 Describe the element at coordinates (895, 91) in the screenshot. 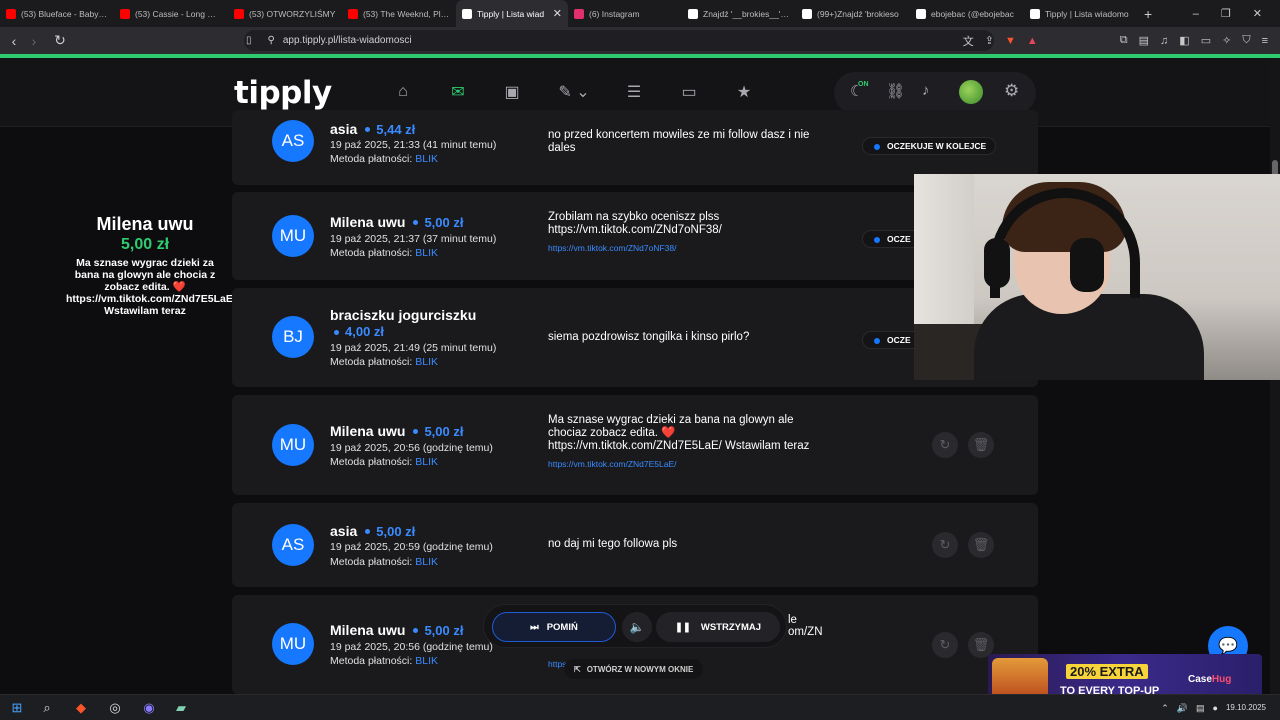

I see `link-icon: ⛓` at that location.